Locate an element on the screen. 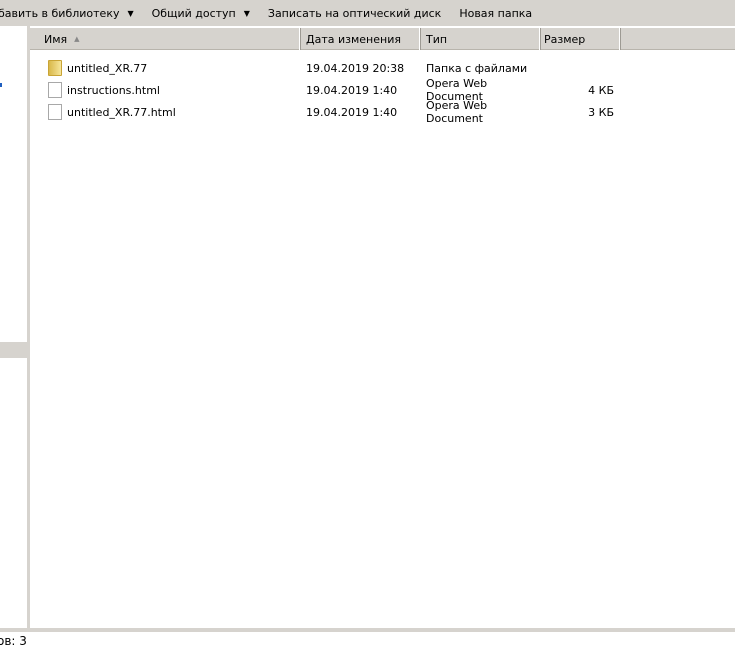 The width and height of the screenshot is (735, 660). file-name: untitled_XR.77 is located at coordinates (107, 68).